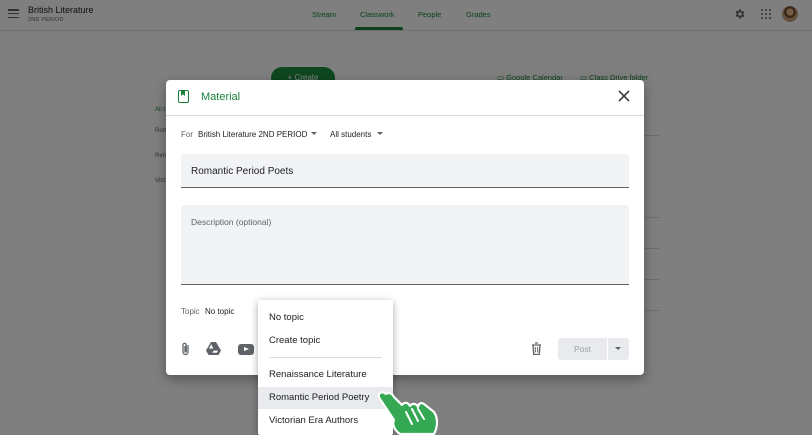 The width and height of the screenshot is (812, 435). I want to click on material-icon, so click(183, 96).